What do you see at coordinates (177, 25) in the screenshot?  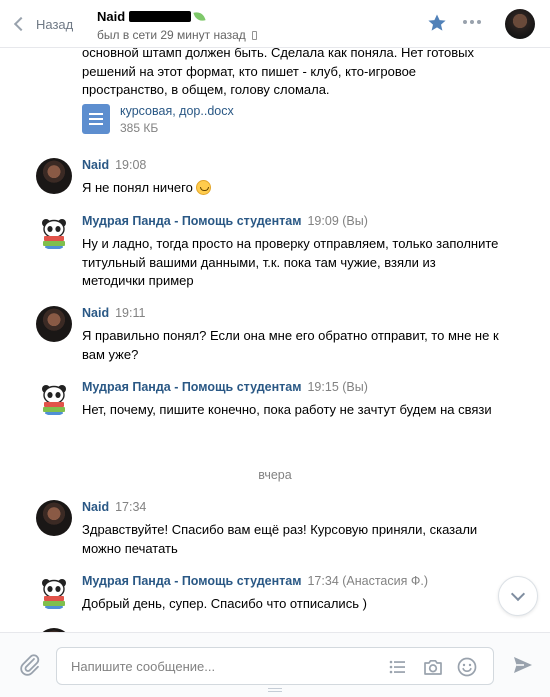 I see `peer-info: Naid был в сети 29 минут назад` at bounding box center [177, 25].